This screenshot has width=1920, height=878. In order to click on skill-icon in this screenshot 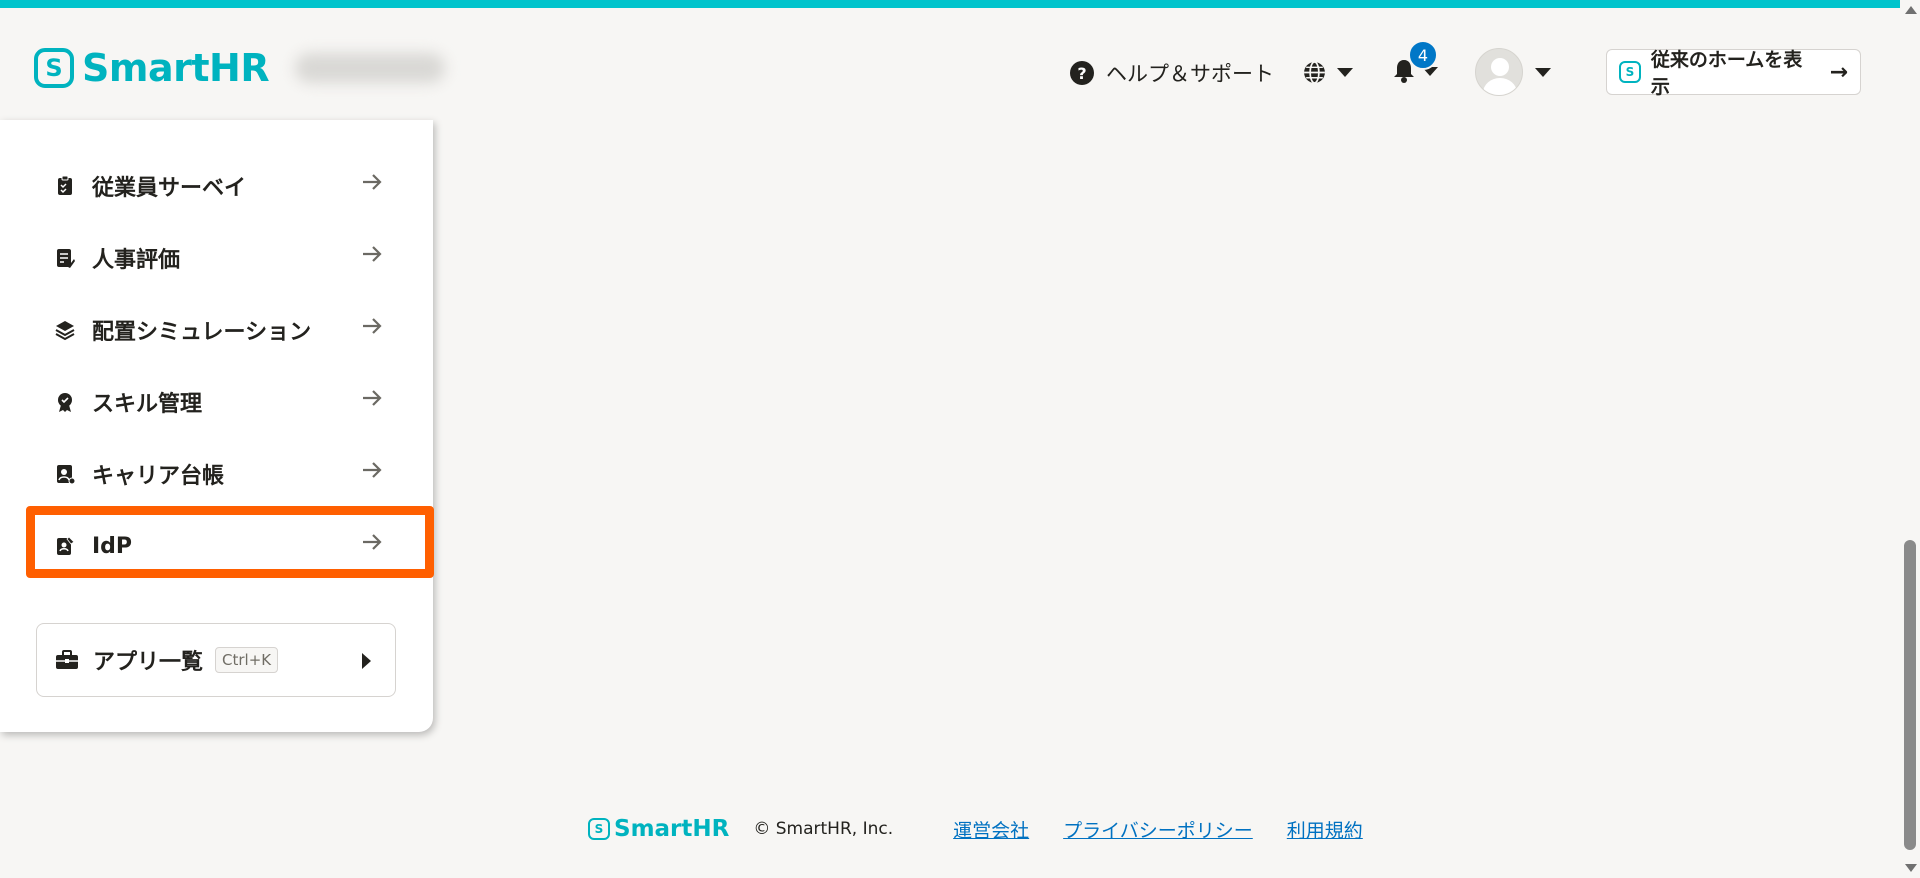, I will do `click(65, 402)`.